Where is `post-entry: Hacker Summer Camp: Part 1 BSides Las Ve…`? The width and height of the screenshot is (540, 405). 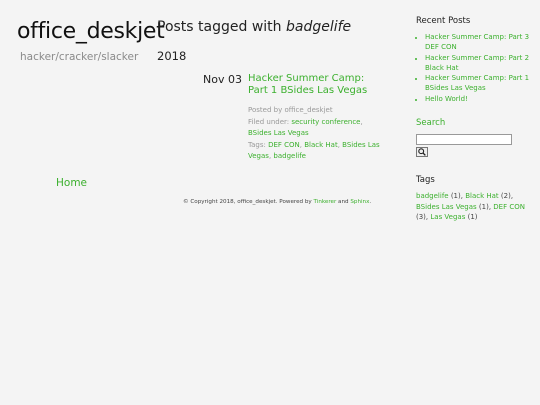
post-entry: Hacker Summer Camp: Part 1 BSides Las Ve… is located at coordinates (315, 118).